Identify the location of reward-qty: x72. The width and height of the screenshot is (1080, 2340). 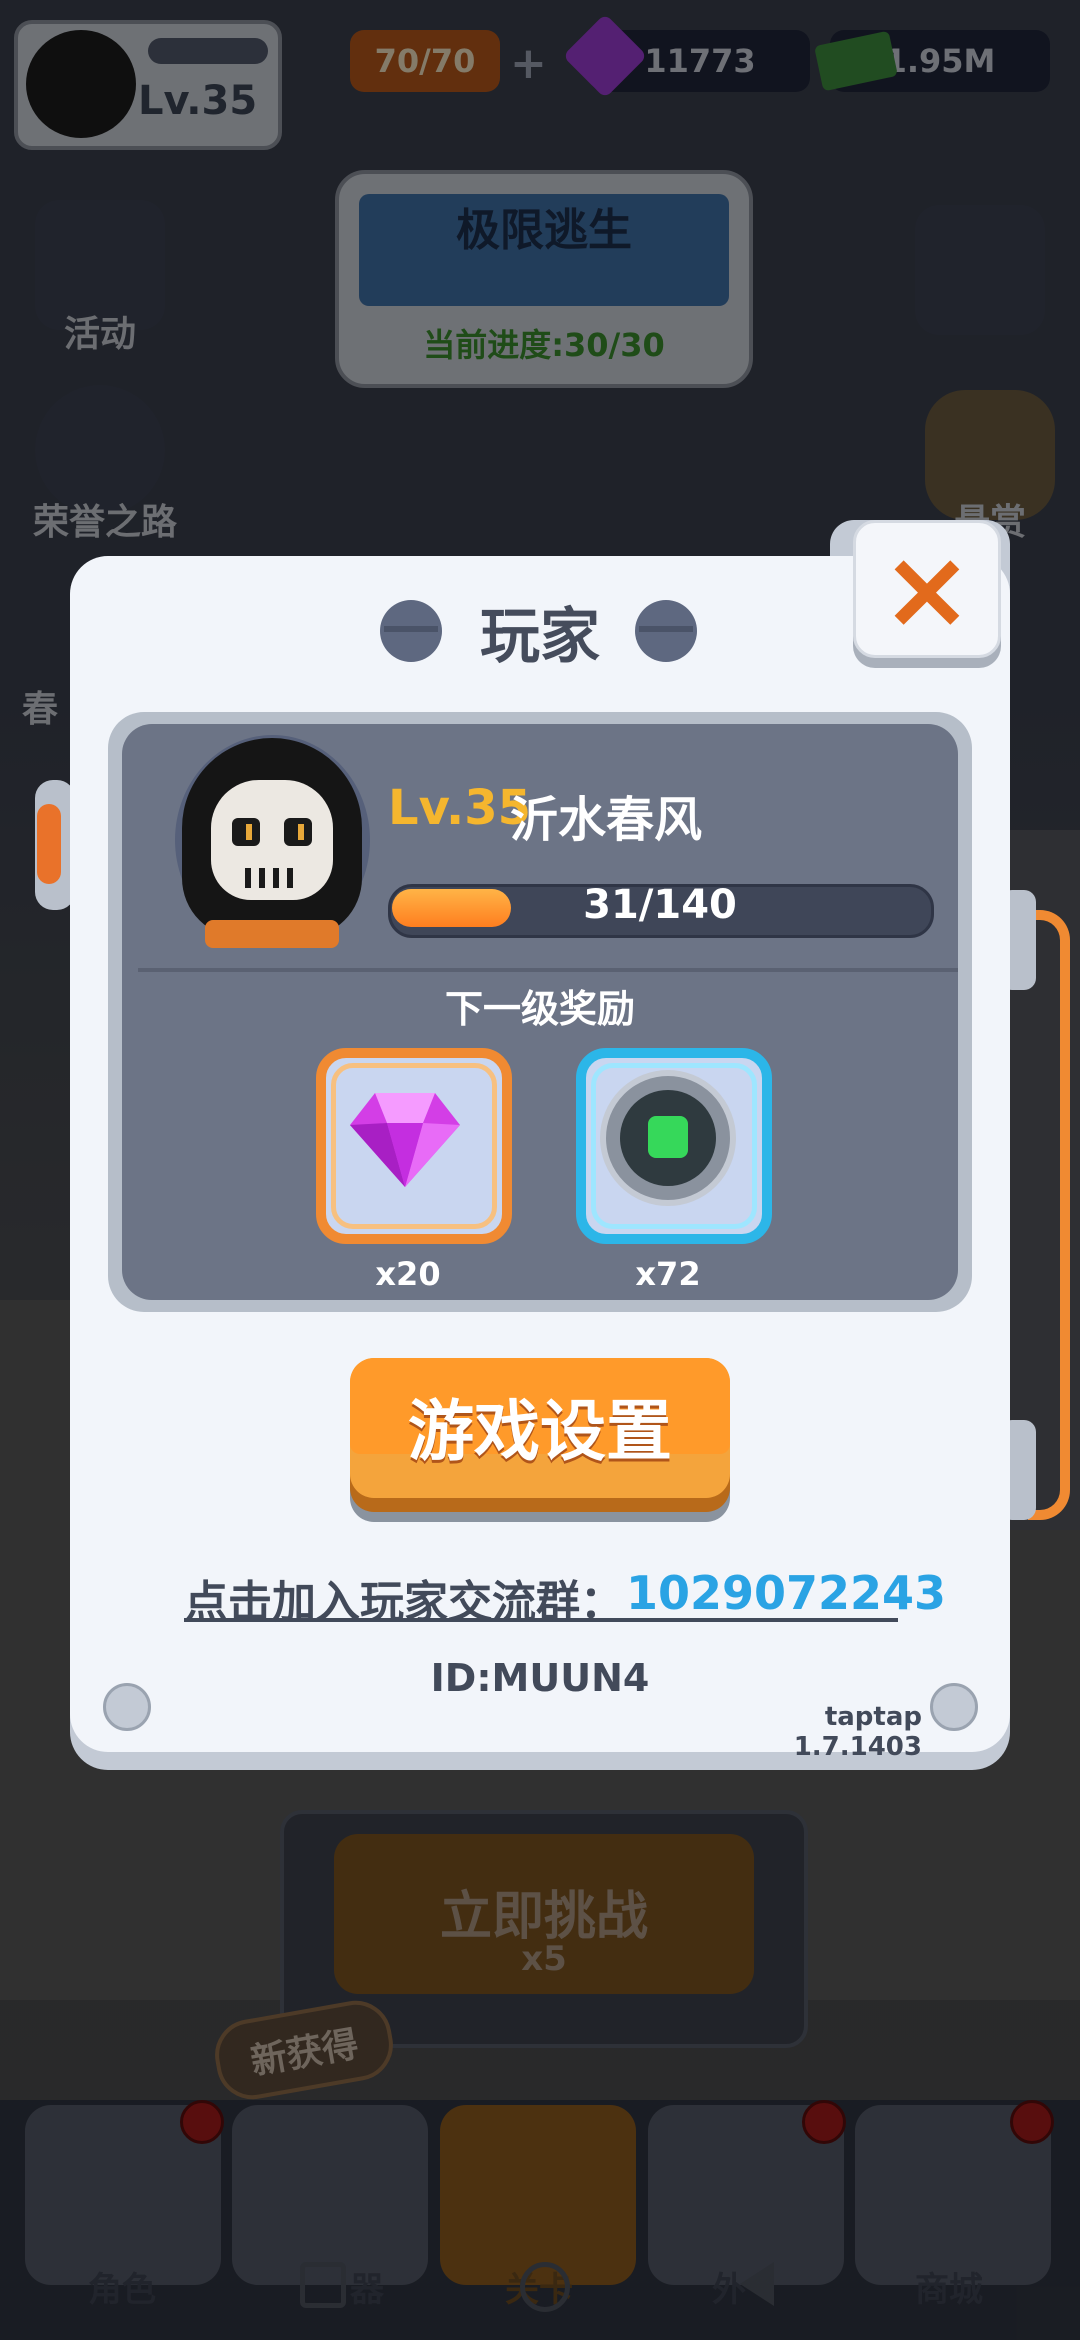
(668, 1274).